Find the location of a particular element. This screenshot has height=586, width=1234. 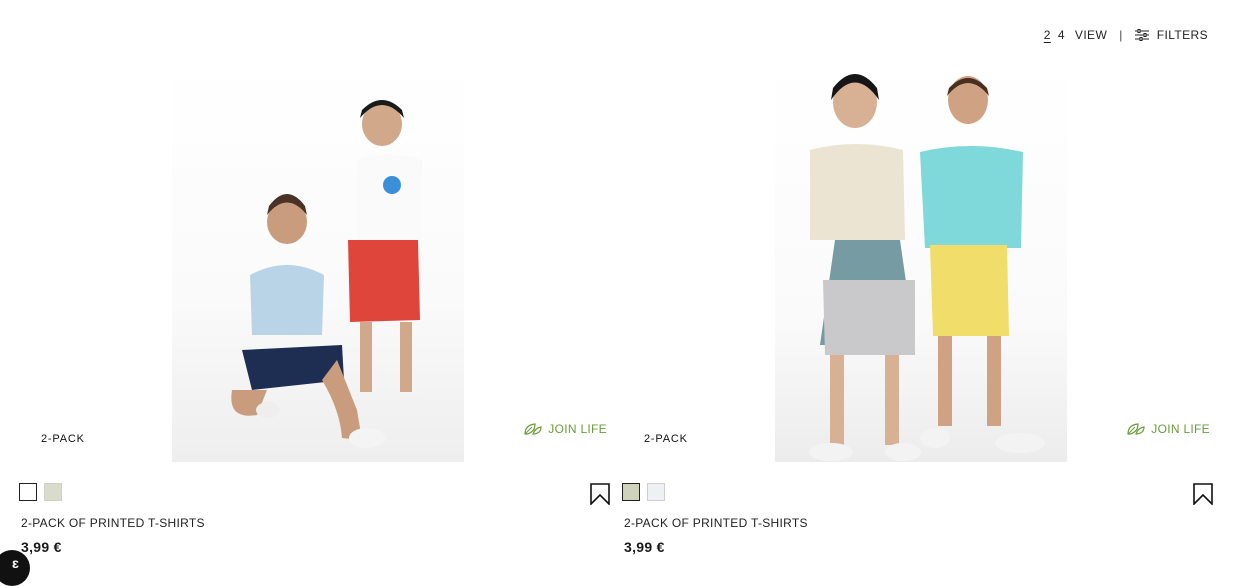

grid-2-option: 2 is located at coordinates (1047, 35).